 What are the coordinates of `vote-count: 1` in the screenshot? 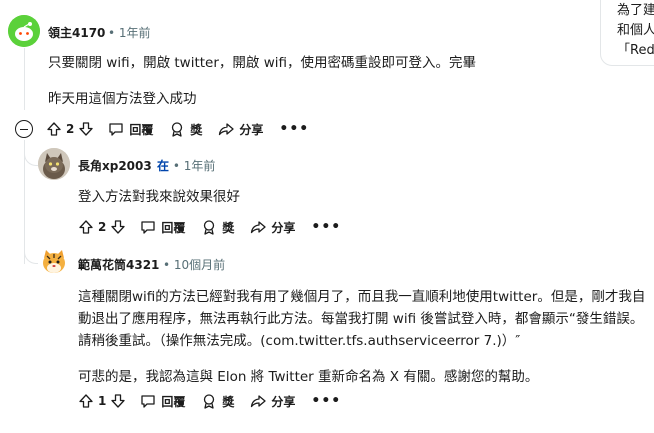 It's located at (102, 401).